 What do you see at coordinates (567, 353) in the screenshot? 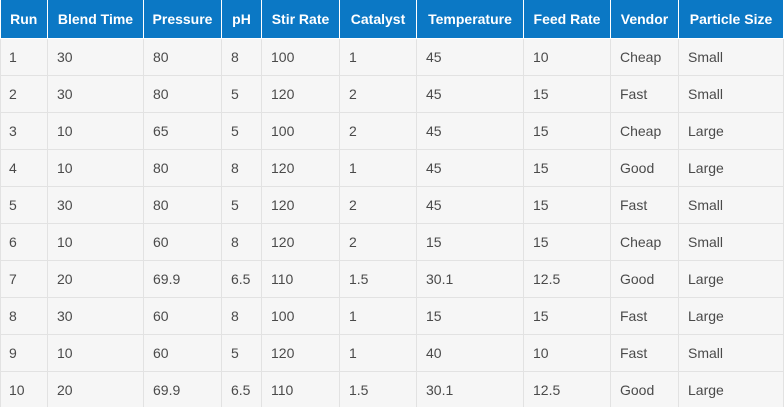
I see `cell-feed-rate: 10` at bounding box center [567, 353].